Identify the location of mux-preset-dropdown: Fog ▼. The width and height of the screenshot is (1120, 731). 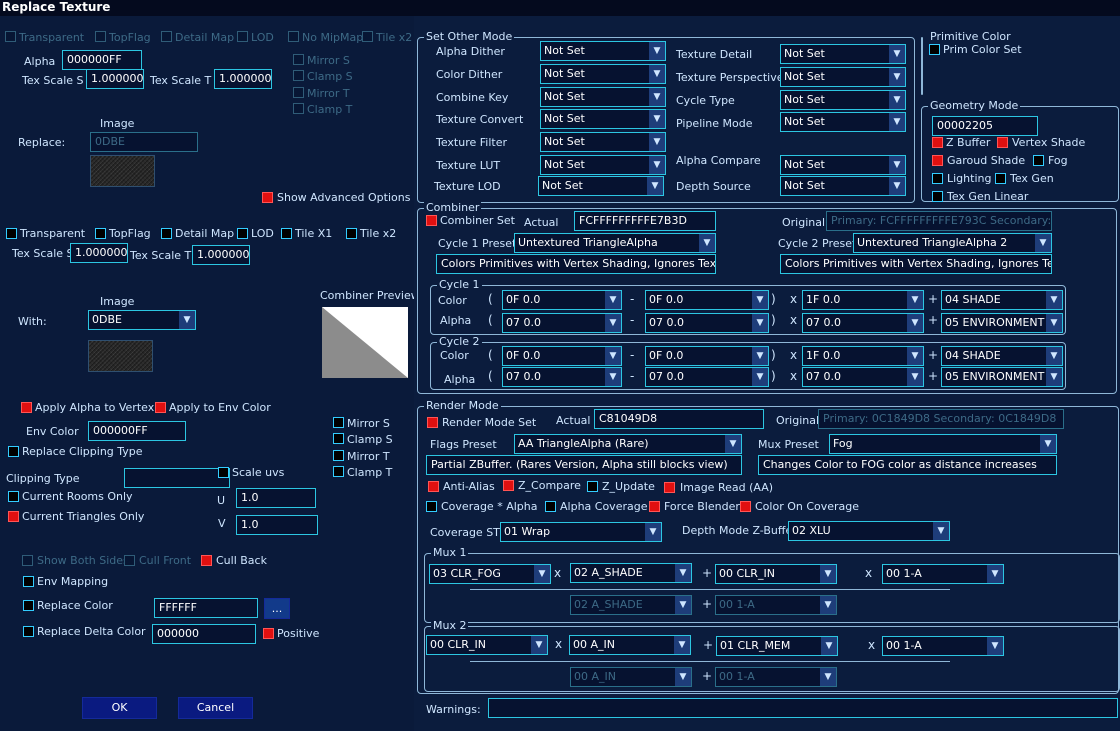
(943, 444).